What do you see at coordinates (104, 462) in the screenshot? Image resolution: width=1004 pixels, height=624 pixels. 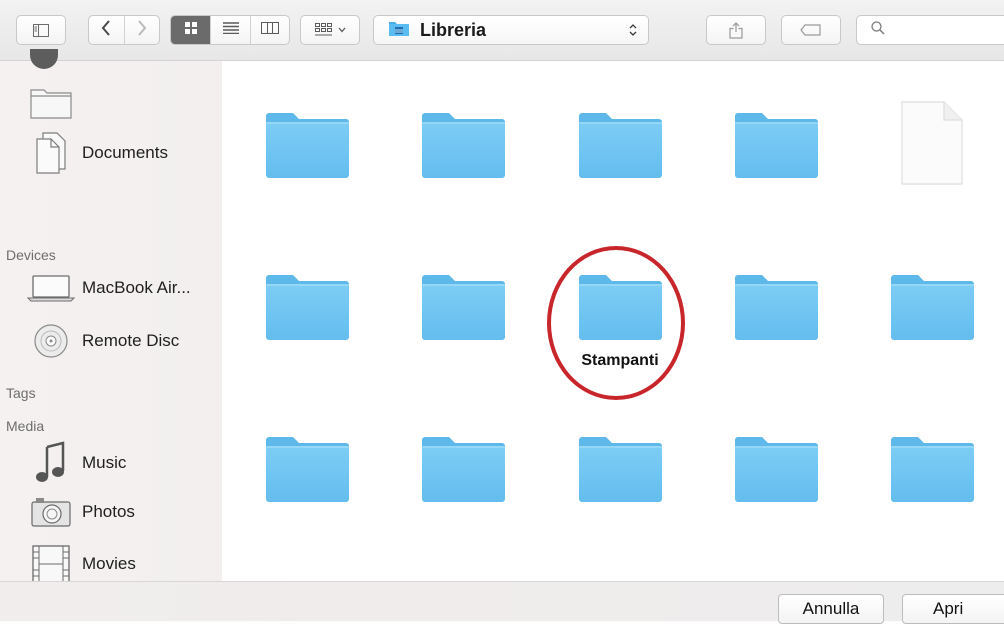 I see `sidebar-item-label: Music` at bounding box center [104, 462].